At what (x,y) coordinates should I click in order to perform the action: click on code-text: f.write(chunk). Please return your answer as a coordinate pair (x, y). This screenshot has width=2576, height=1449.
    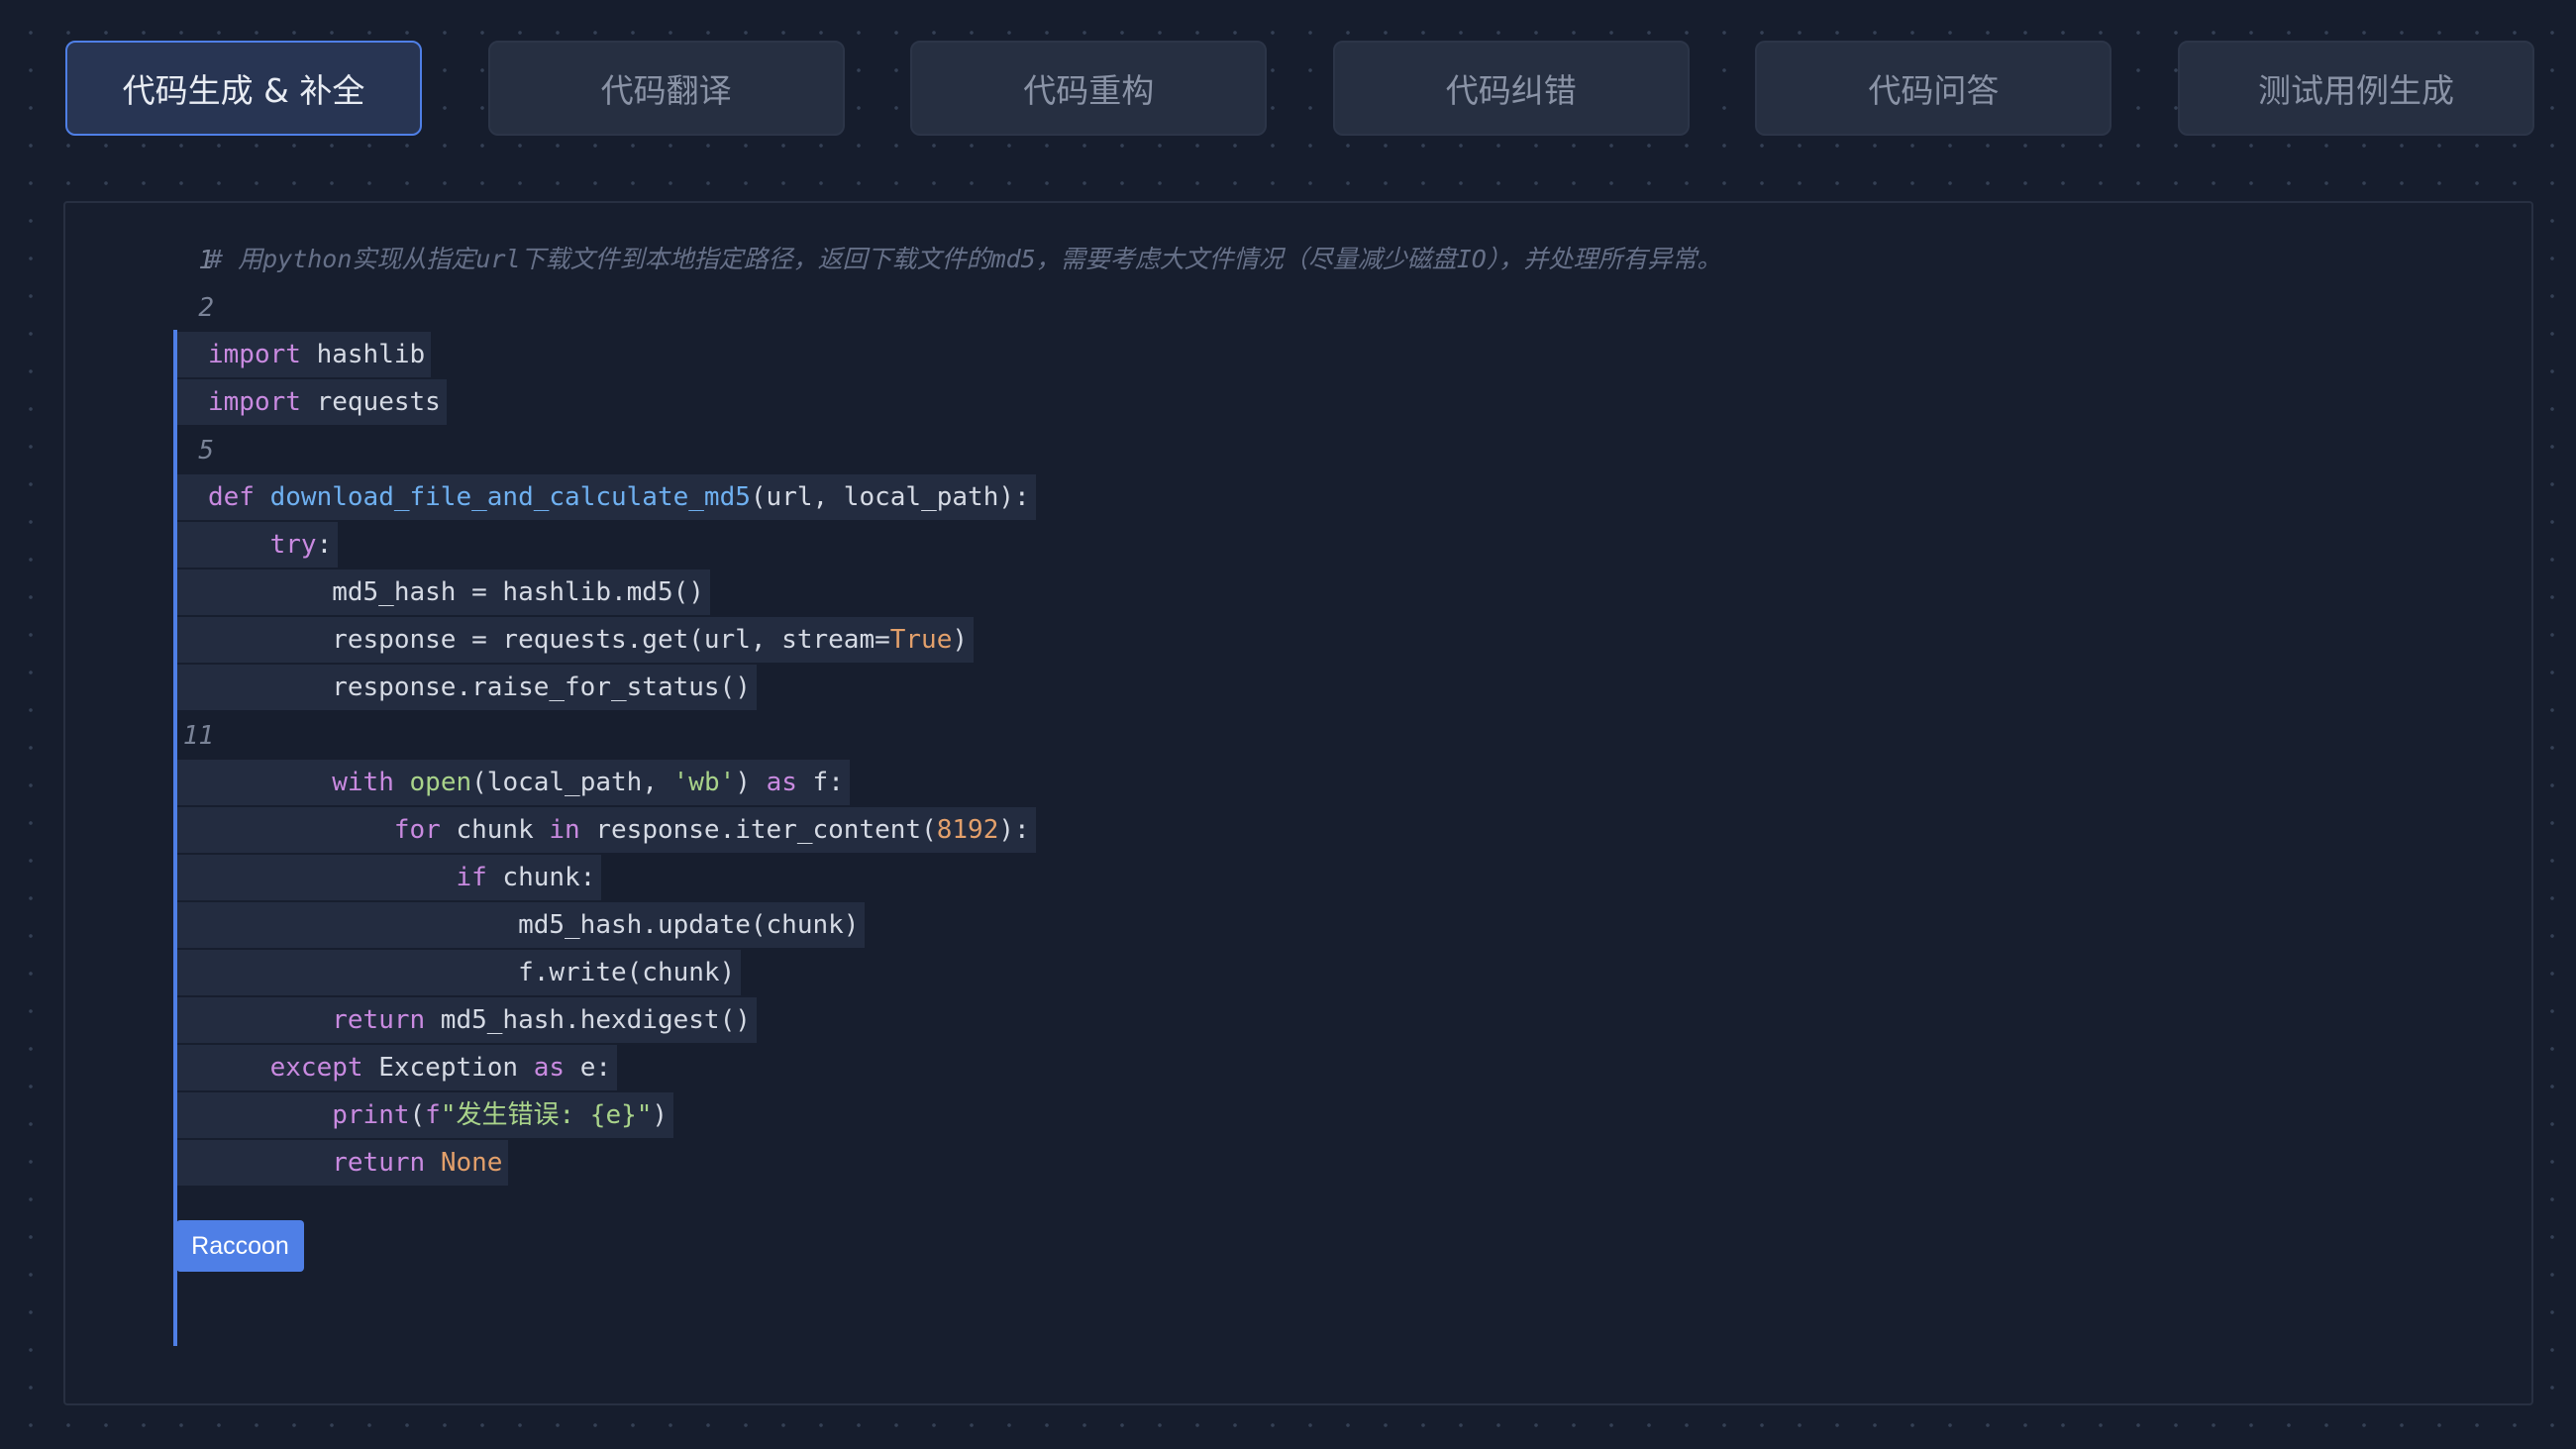
    Looking at the image, I should click on (459, 972).